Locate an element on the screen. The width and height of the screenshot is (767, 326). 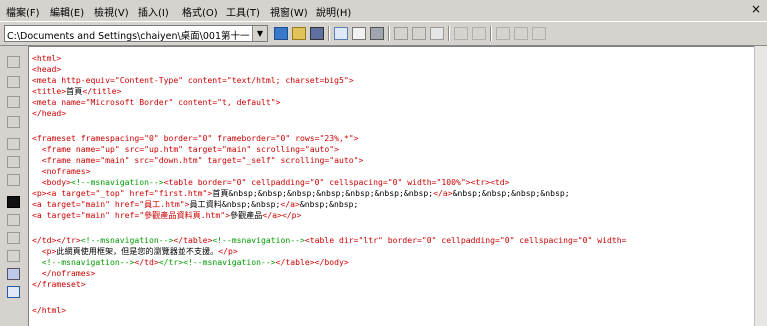
code-line: </noframes> is located at coordinates (64, 273).